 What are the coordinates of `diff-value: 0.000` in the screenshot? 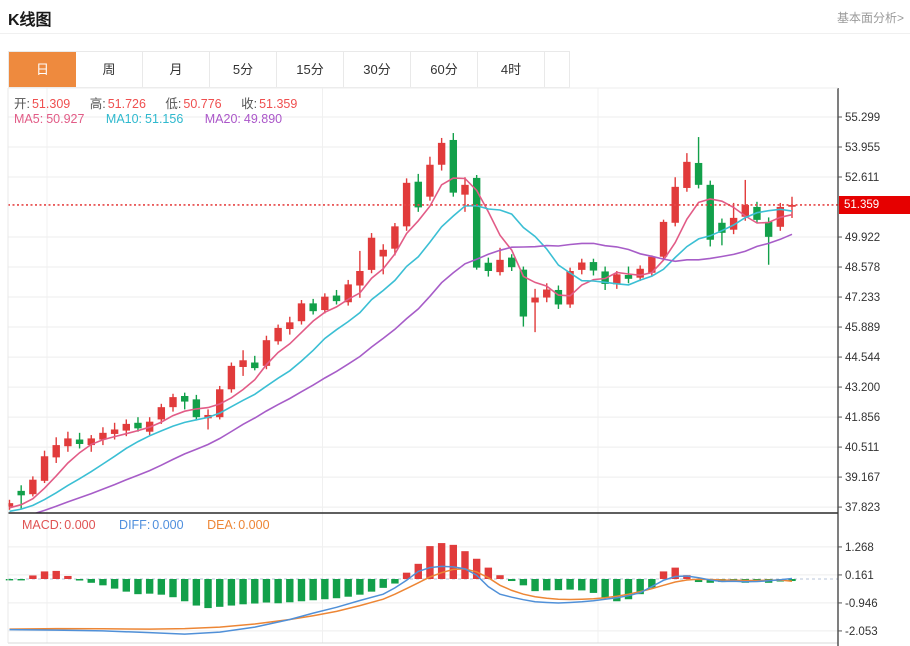 It's located at (168, 525).